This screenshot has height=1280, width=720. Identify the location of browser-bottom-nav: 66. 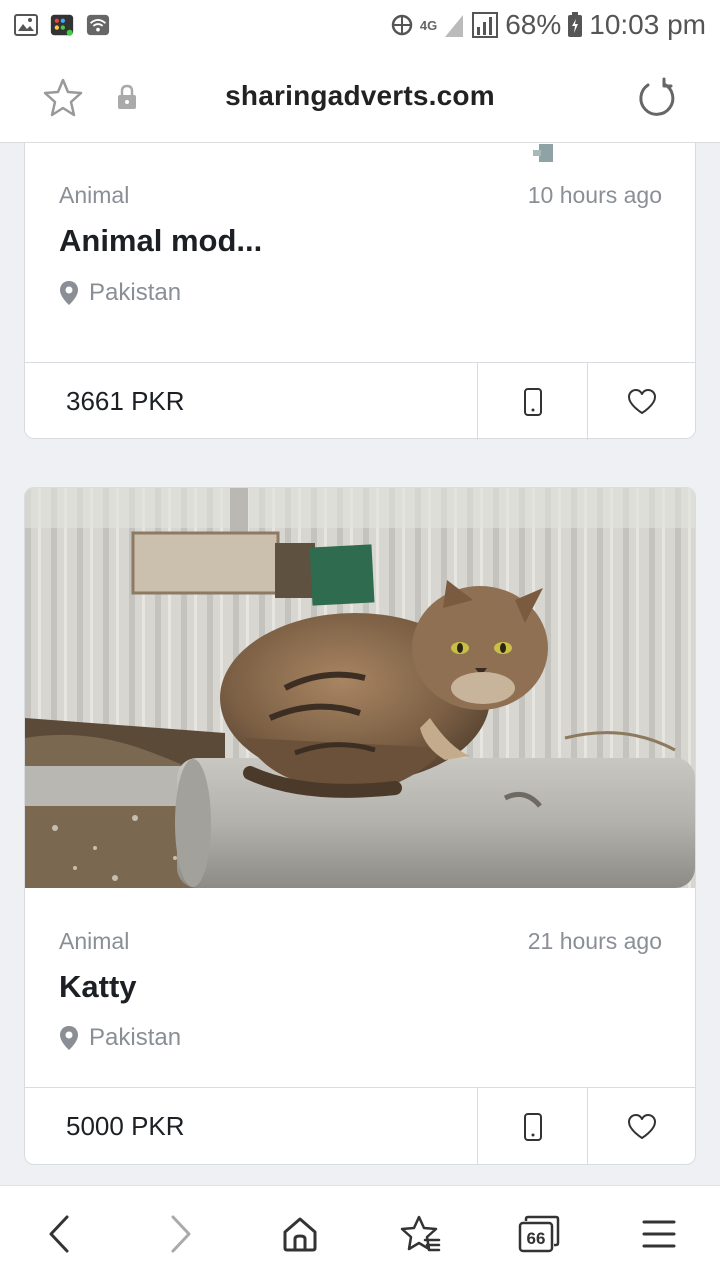
(360, 1232).